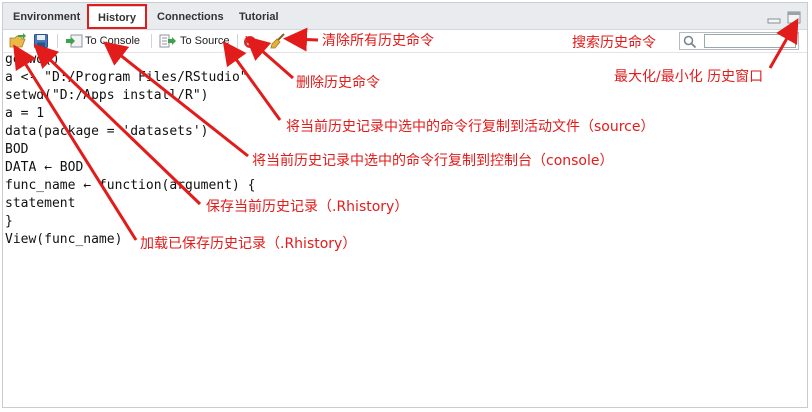 The image size is (812, 412). What do you see at coordinates (783, 43) in the screenshot?
I see `arrow-maximize` at bounding box center [783, 43].